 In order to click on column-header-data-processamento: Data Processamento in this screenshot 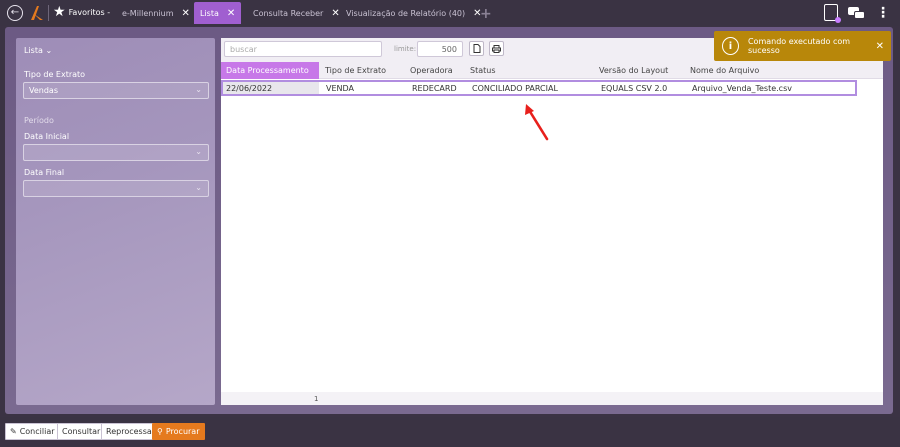, I will do `click(270, 70)`.